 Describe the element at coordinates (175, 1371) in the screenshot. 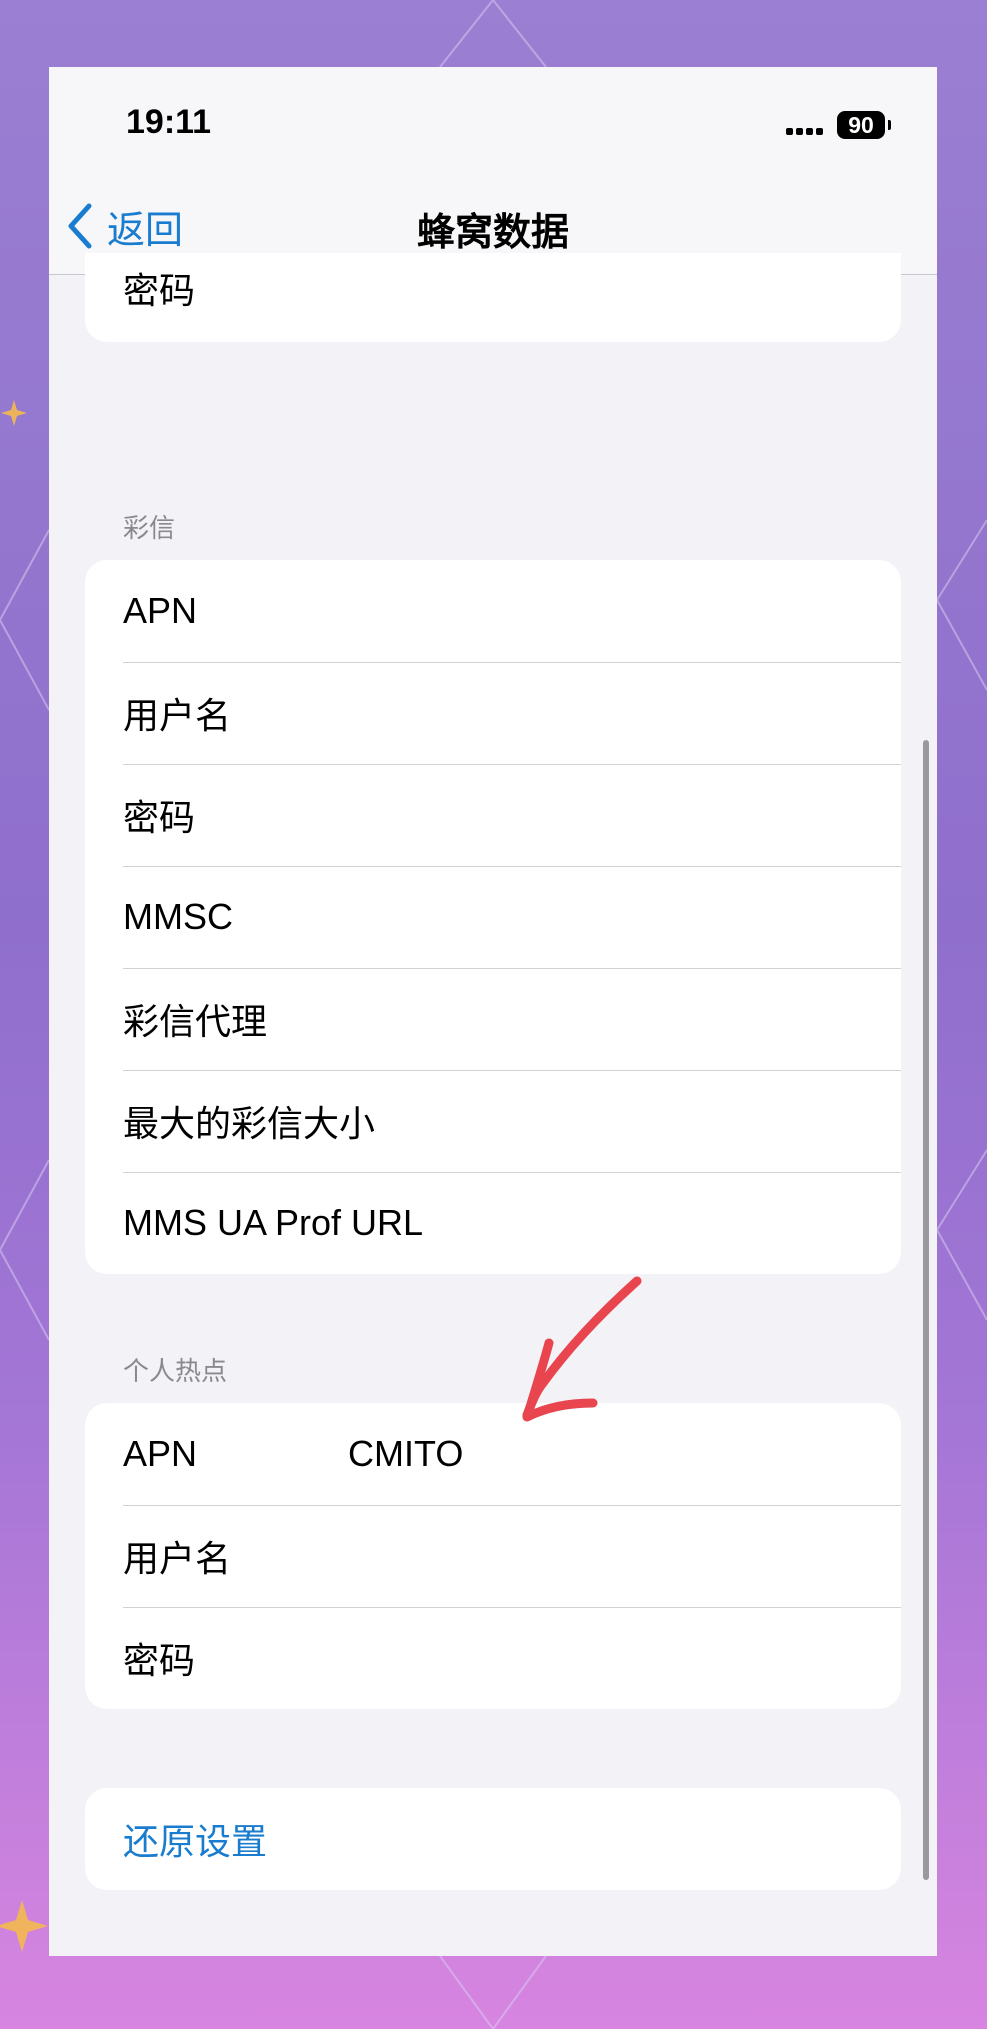

I see `hotspot-section-header: 个人热点` at that location.